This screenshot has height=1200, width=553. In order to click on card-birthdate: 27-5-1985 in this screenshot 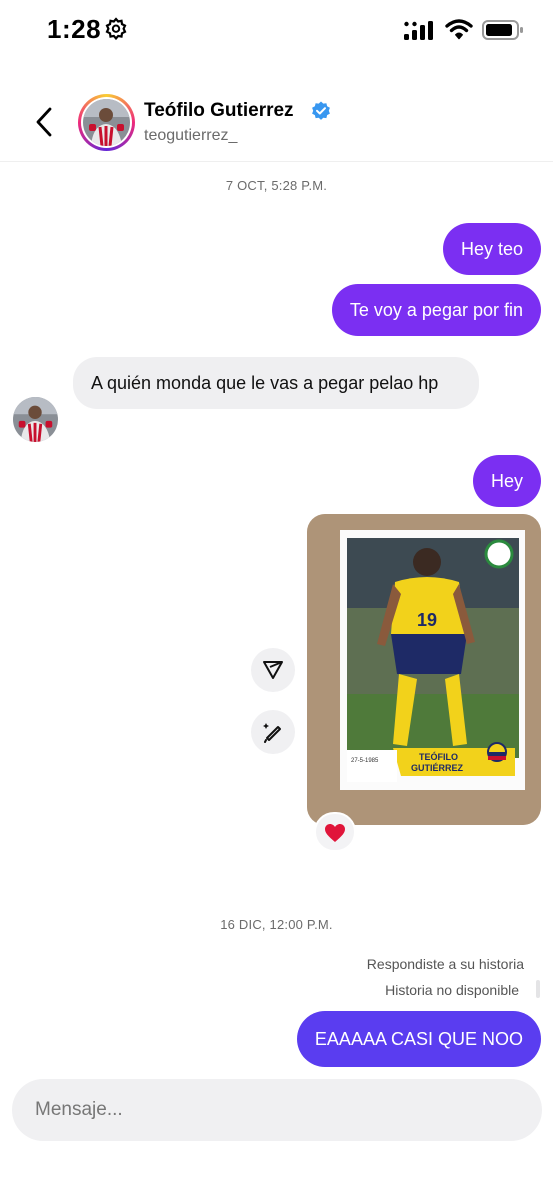, I will do `click(365, 761)`.